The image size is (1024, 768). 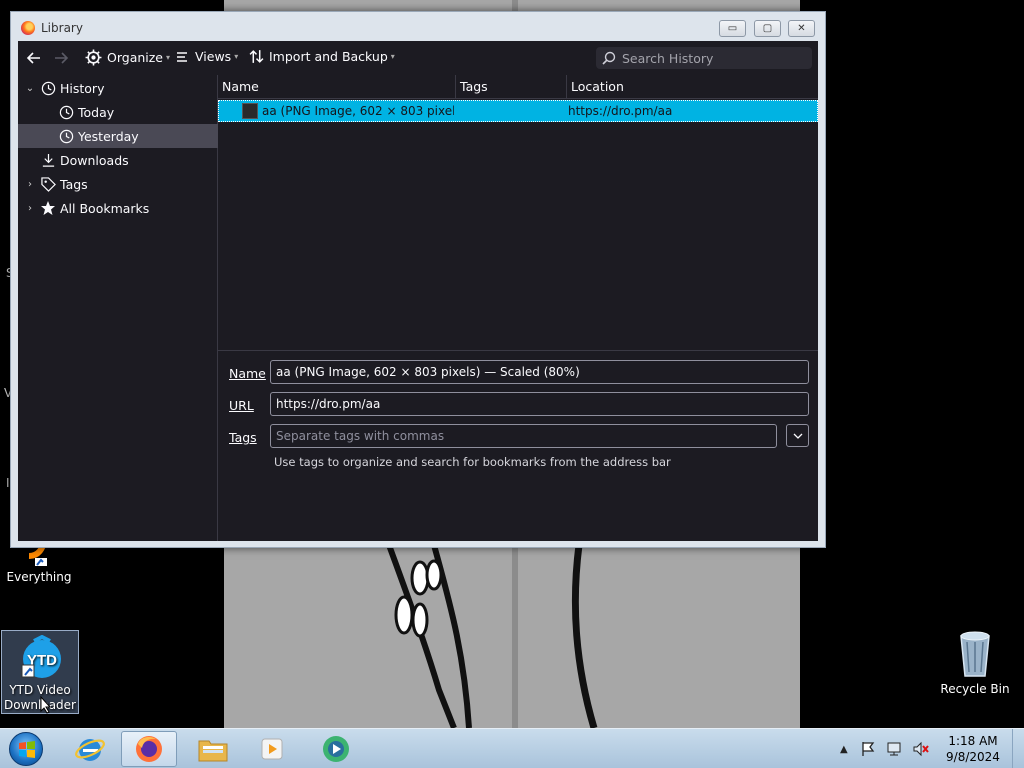 I want to click on internet-explorer-icon, so click(x=90, y=750).